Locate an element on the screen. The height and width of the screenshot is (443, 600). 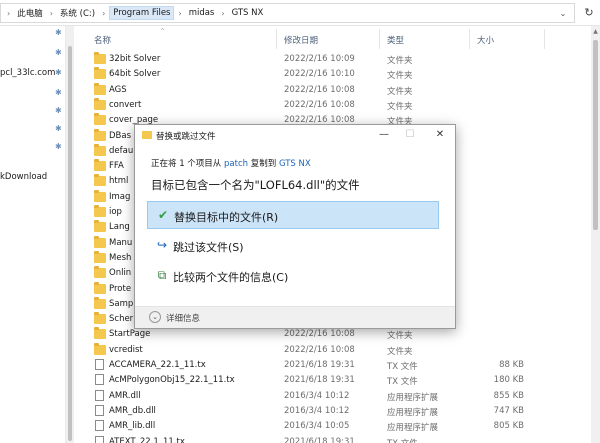
refresh-icon: ↻ is located at coordinates (589, 13).